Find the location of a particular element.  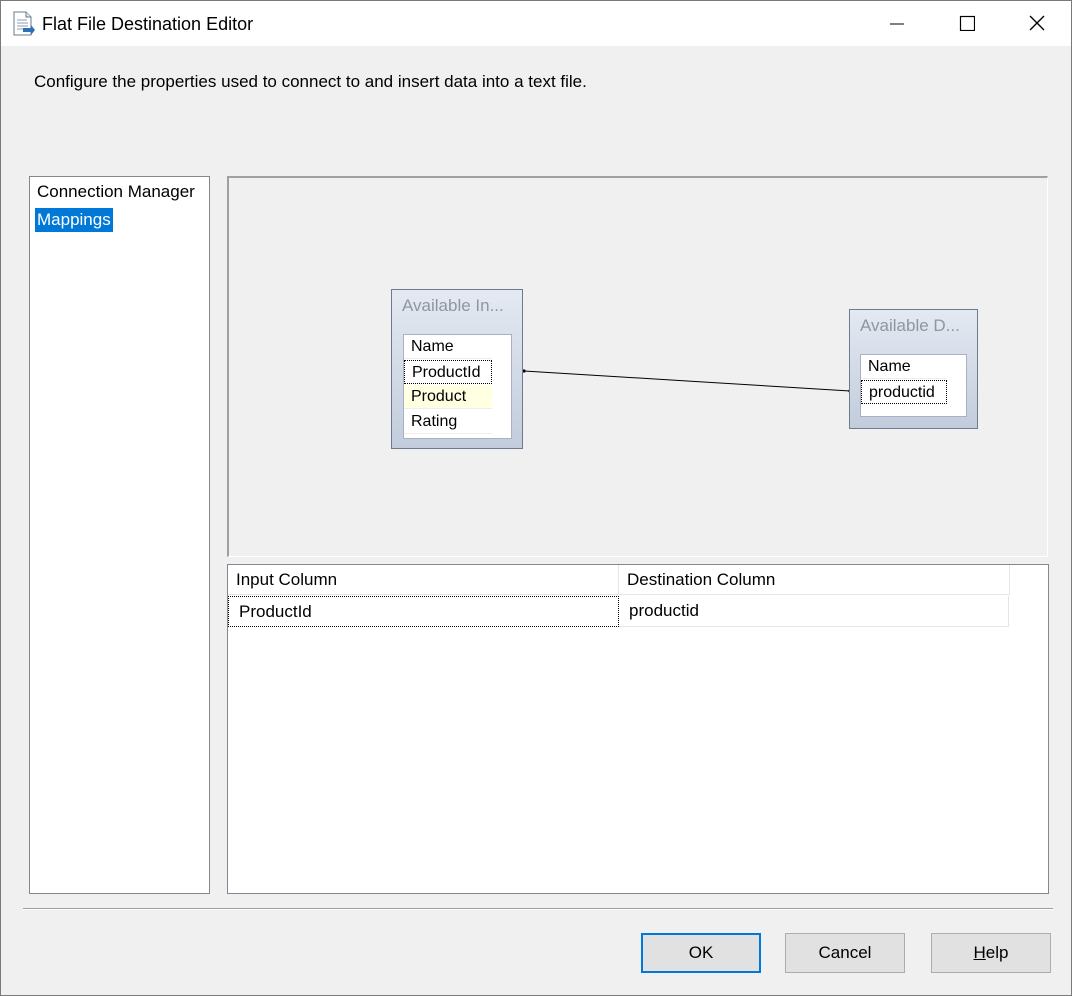

close-icon is located at coordinates (1037, 23).